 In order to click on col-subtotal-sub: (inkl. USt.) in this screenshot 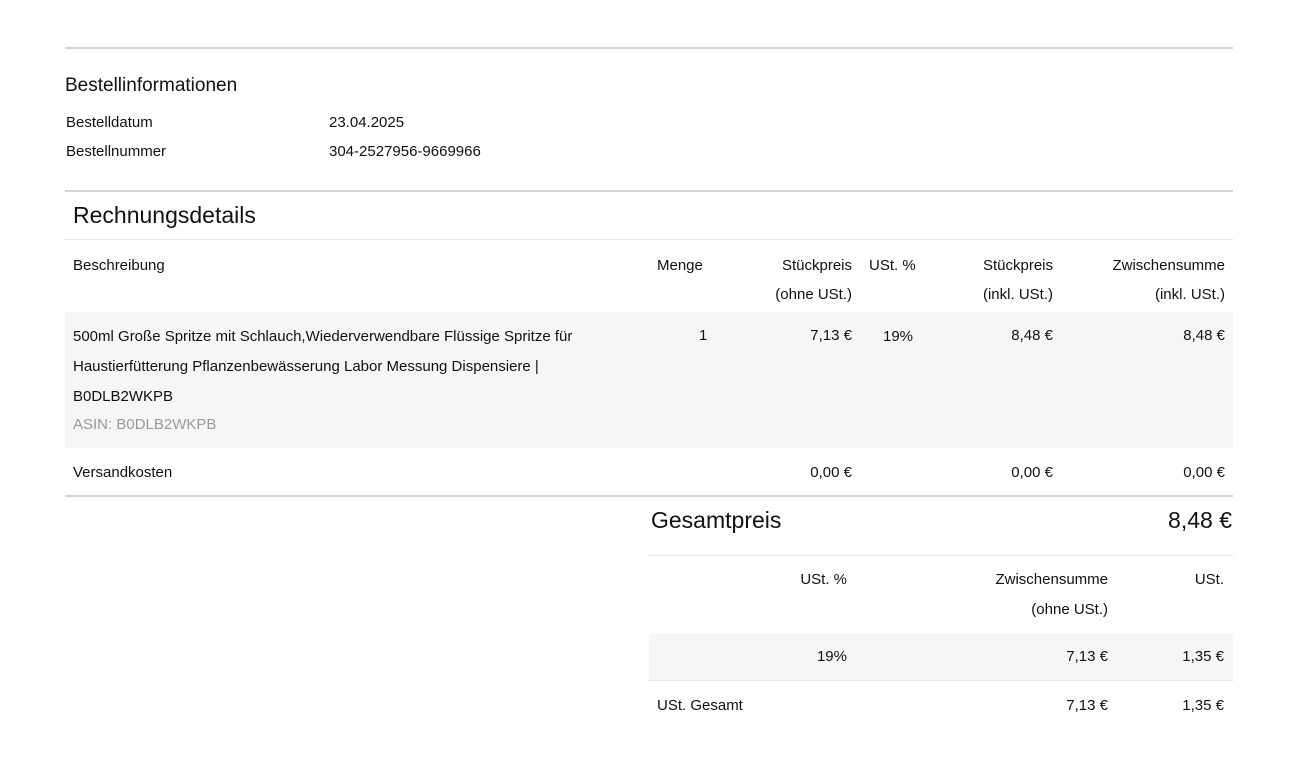, I will do `click(1189, 294)`.